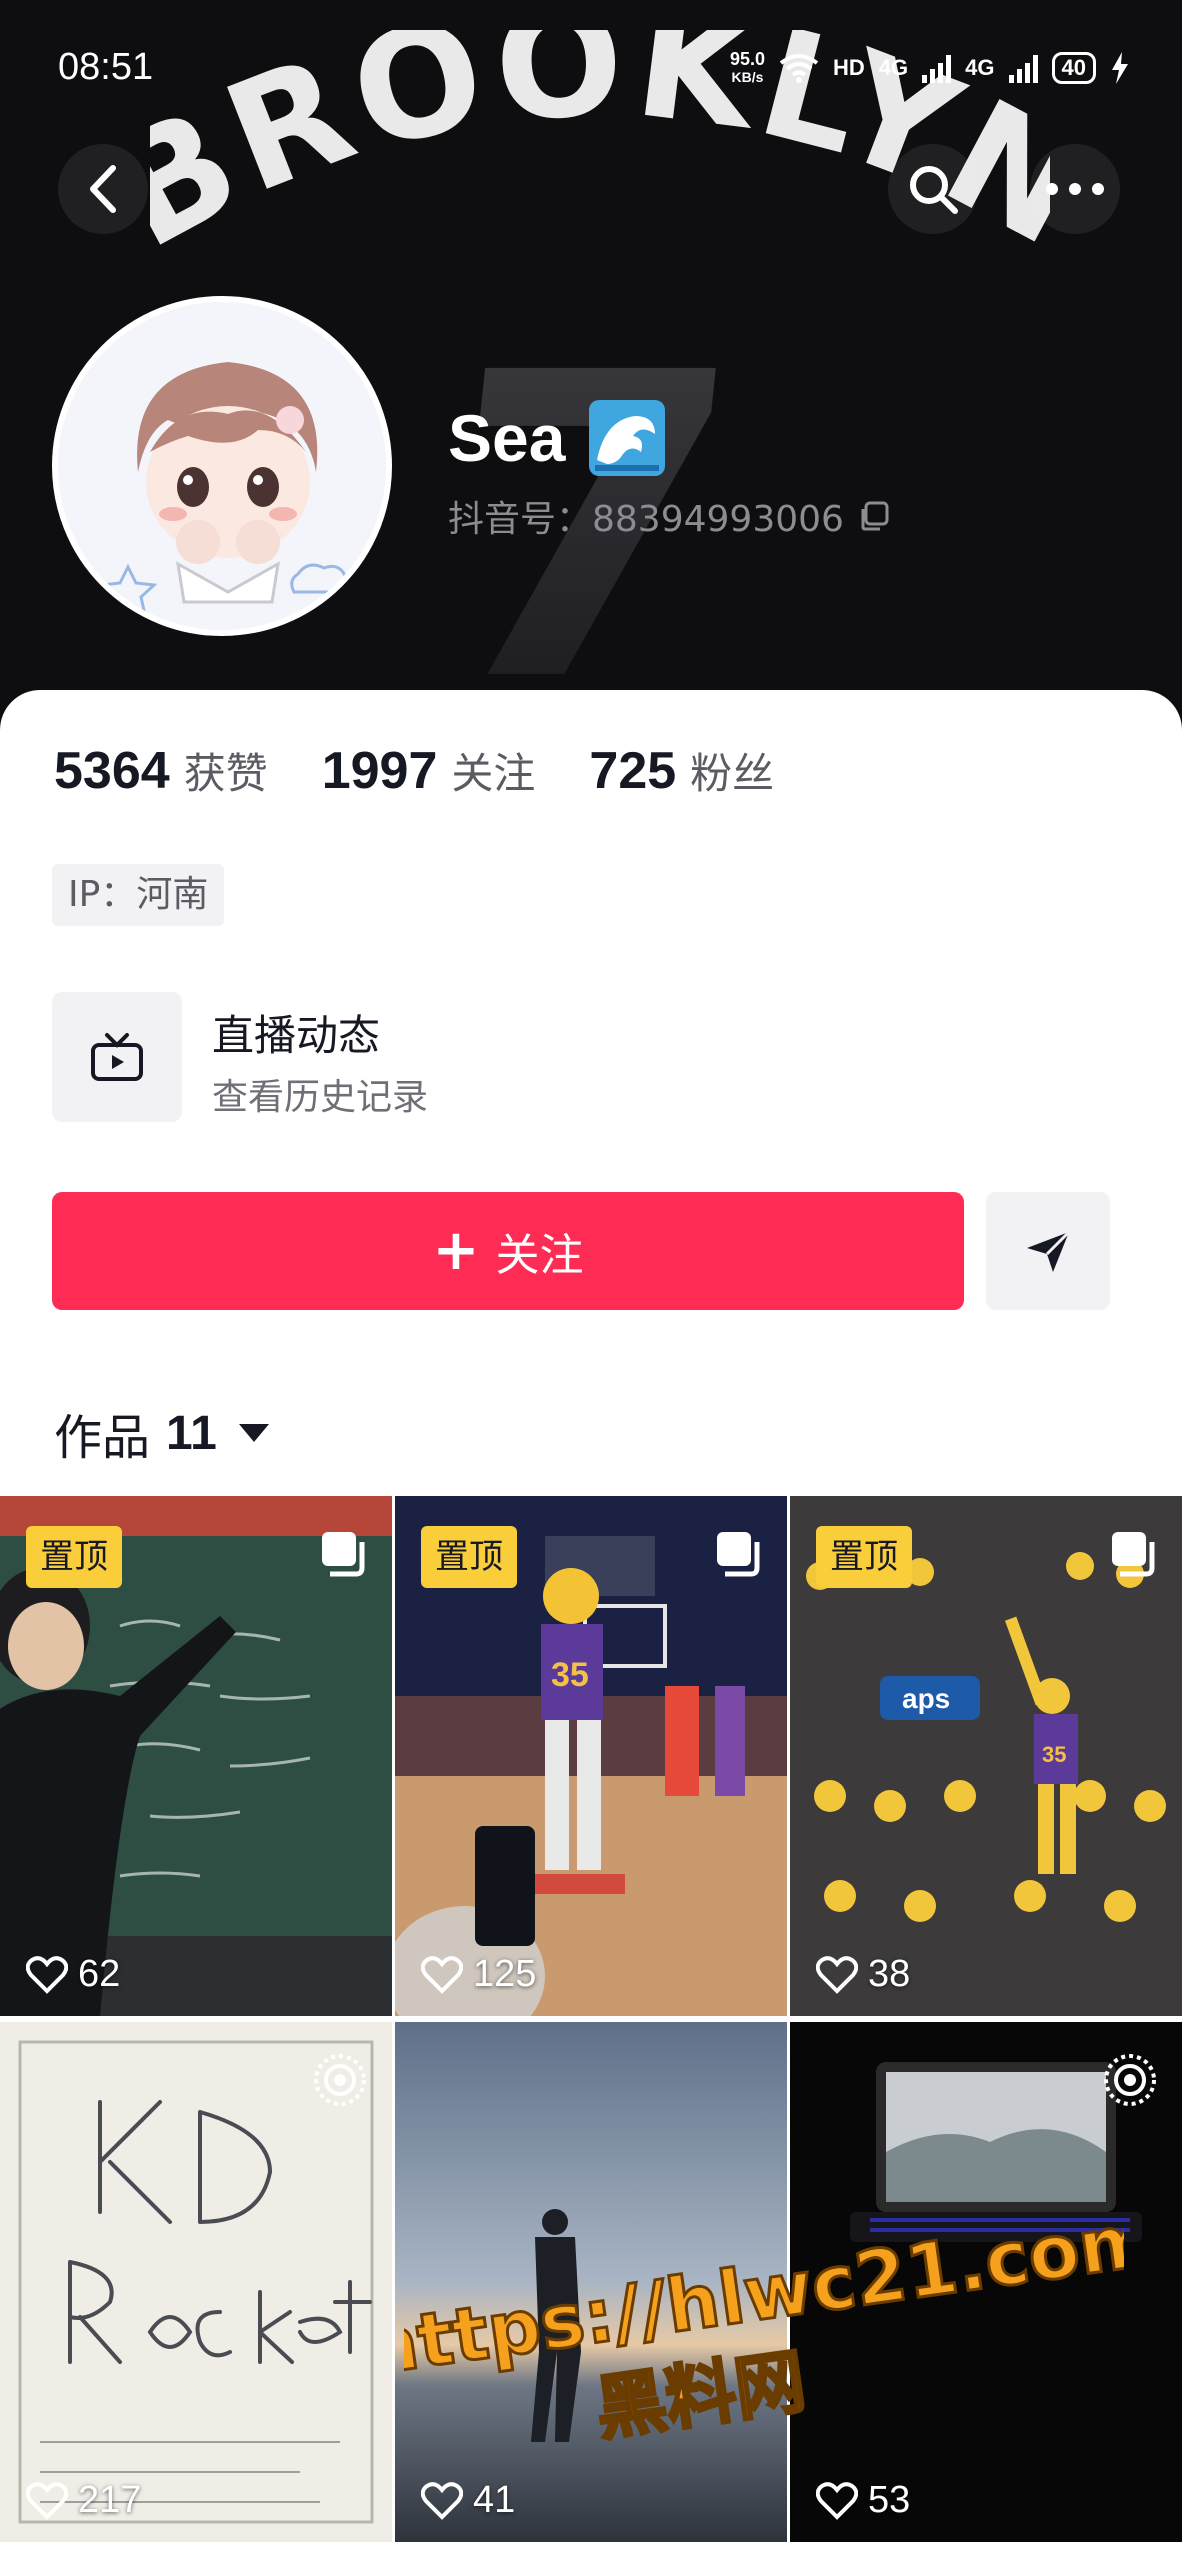 Image resolution: width=1182 pixels, height=2560 pixels. I want to click on douyin-id-text: 抖音号：88394993006, so click(646, 519).